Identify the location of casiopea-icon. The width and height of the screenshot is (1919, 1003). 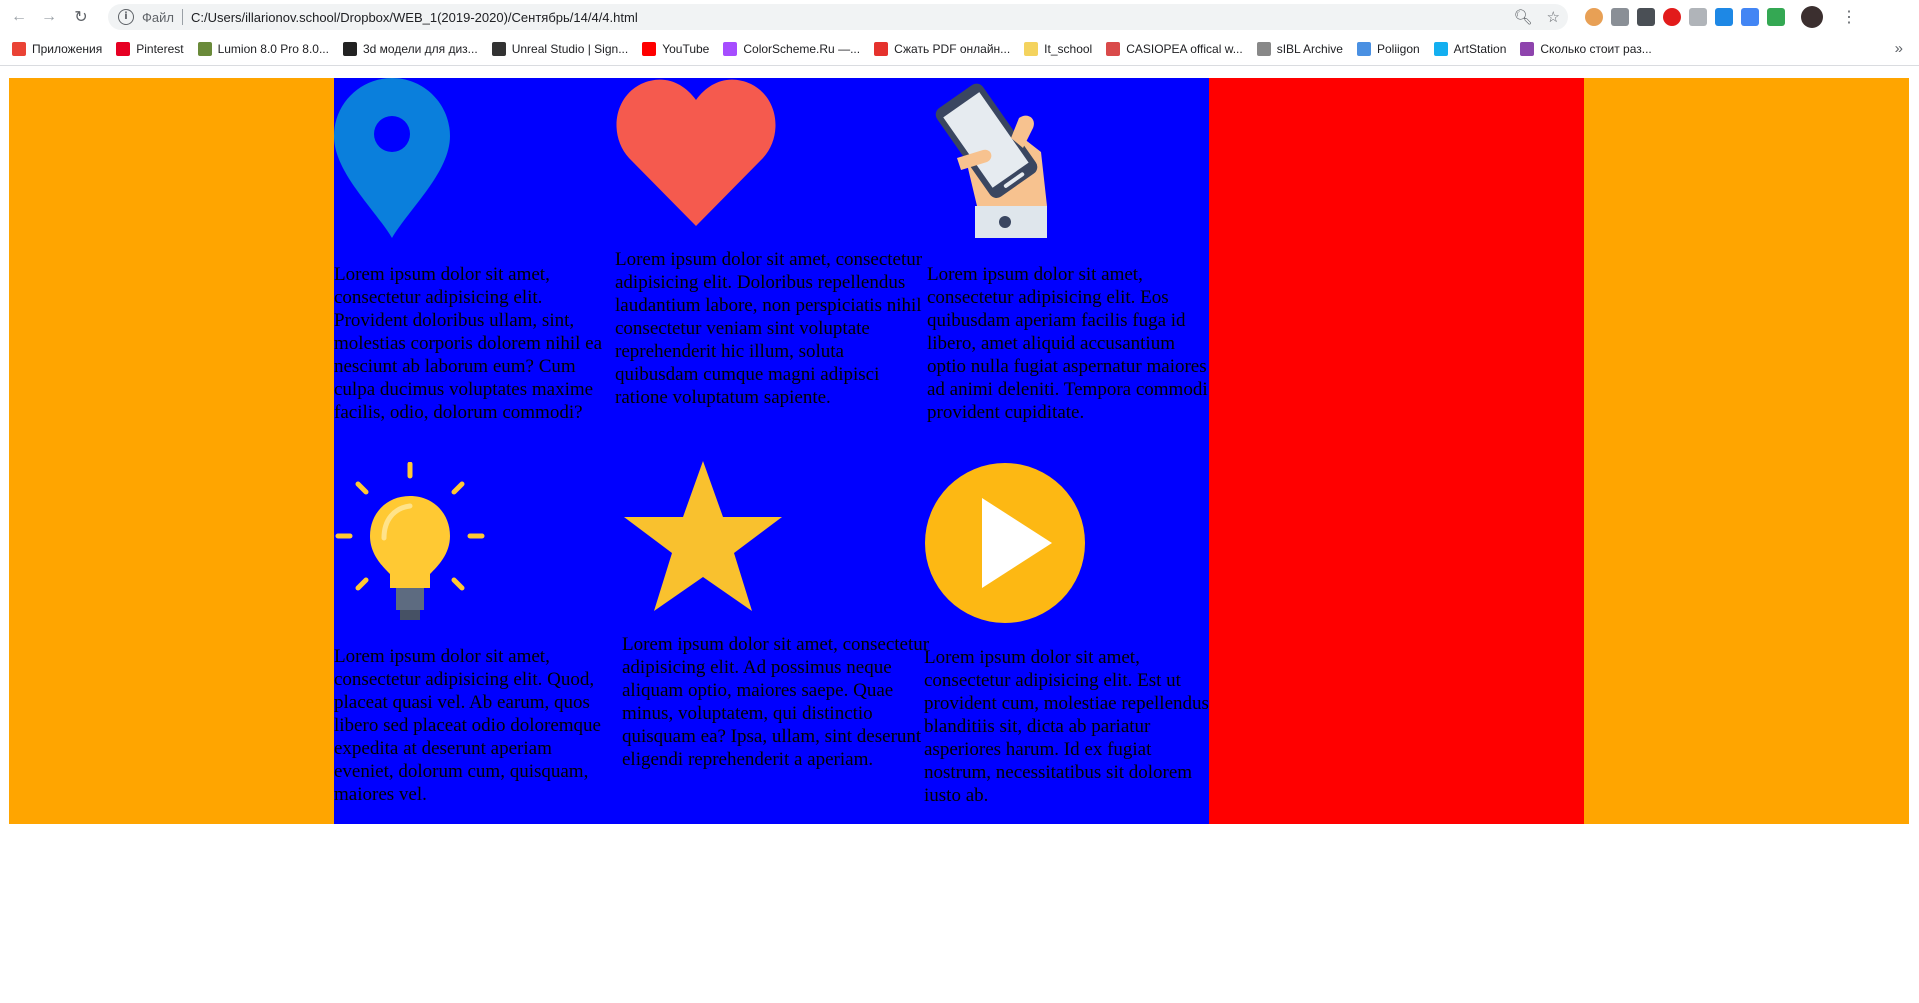
(1113, 49).